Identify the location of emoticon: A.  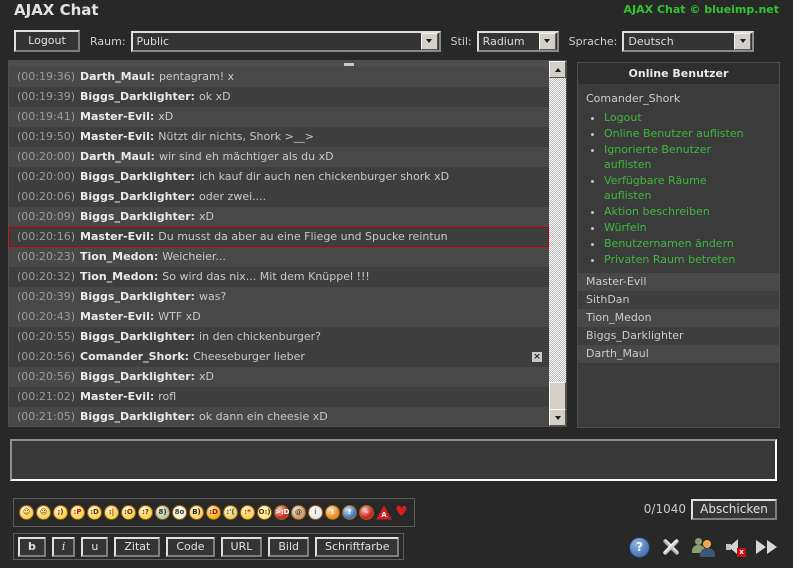
(384, 512).